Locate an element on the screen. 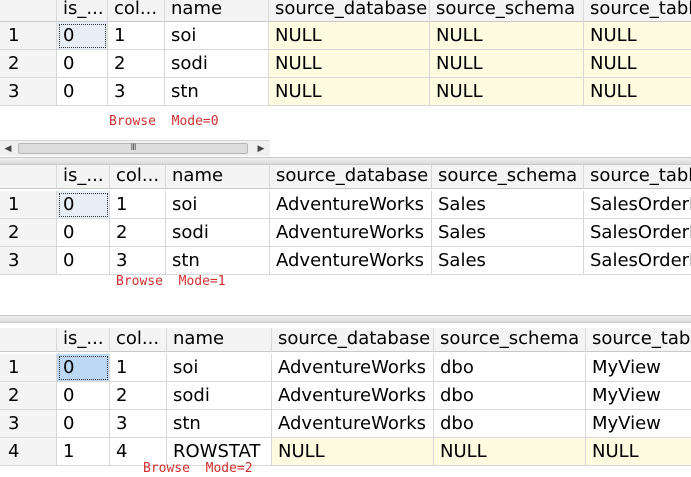  table-row: 2 0 2 sodi AdventureWorks dbo MyView is located at coordinates (345, 396).